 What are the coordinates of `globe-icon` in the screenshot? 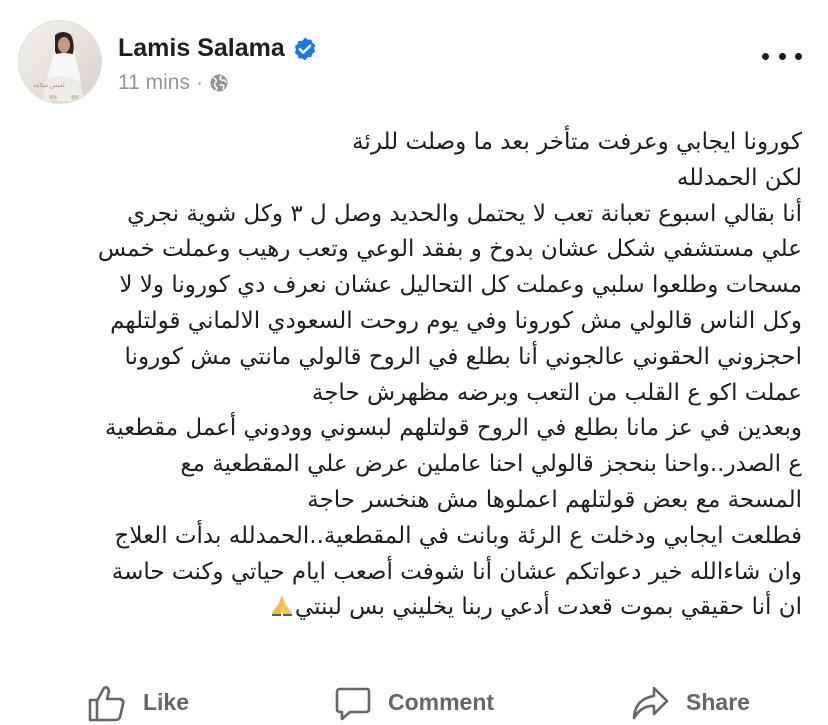 It's located at (219, 83).